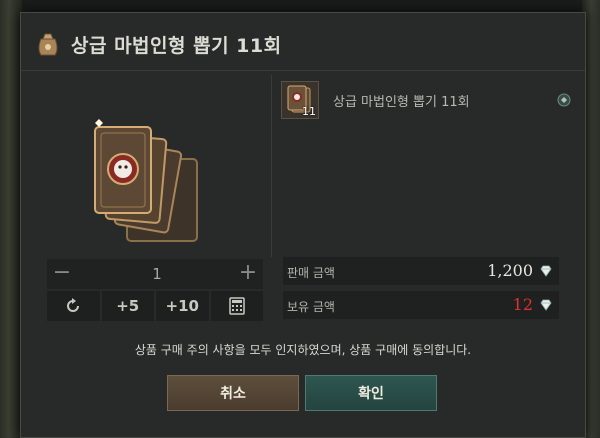  I want to click on calculator-icon, so click(237, 306).